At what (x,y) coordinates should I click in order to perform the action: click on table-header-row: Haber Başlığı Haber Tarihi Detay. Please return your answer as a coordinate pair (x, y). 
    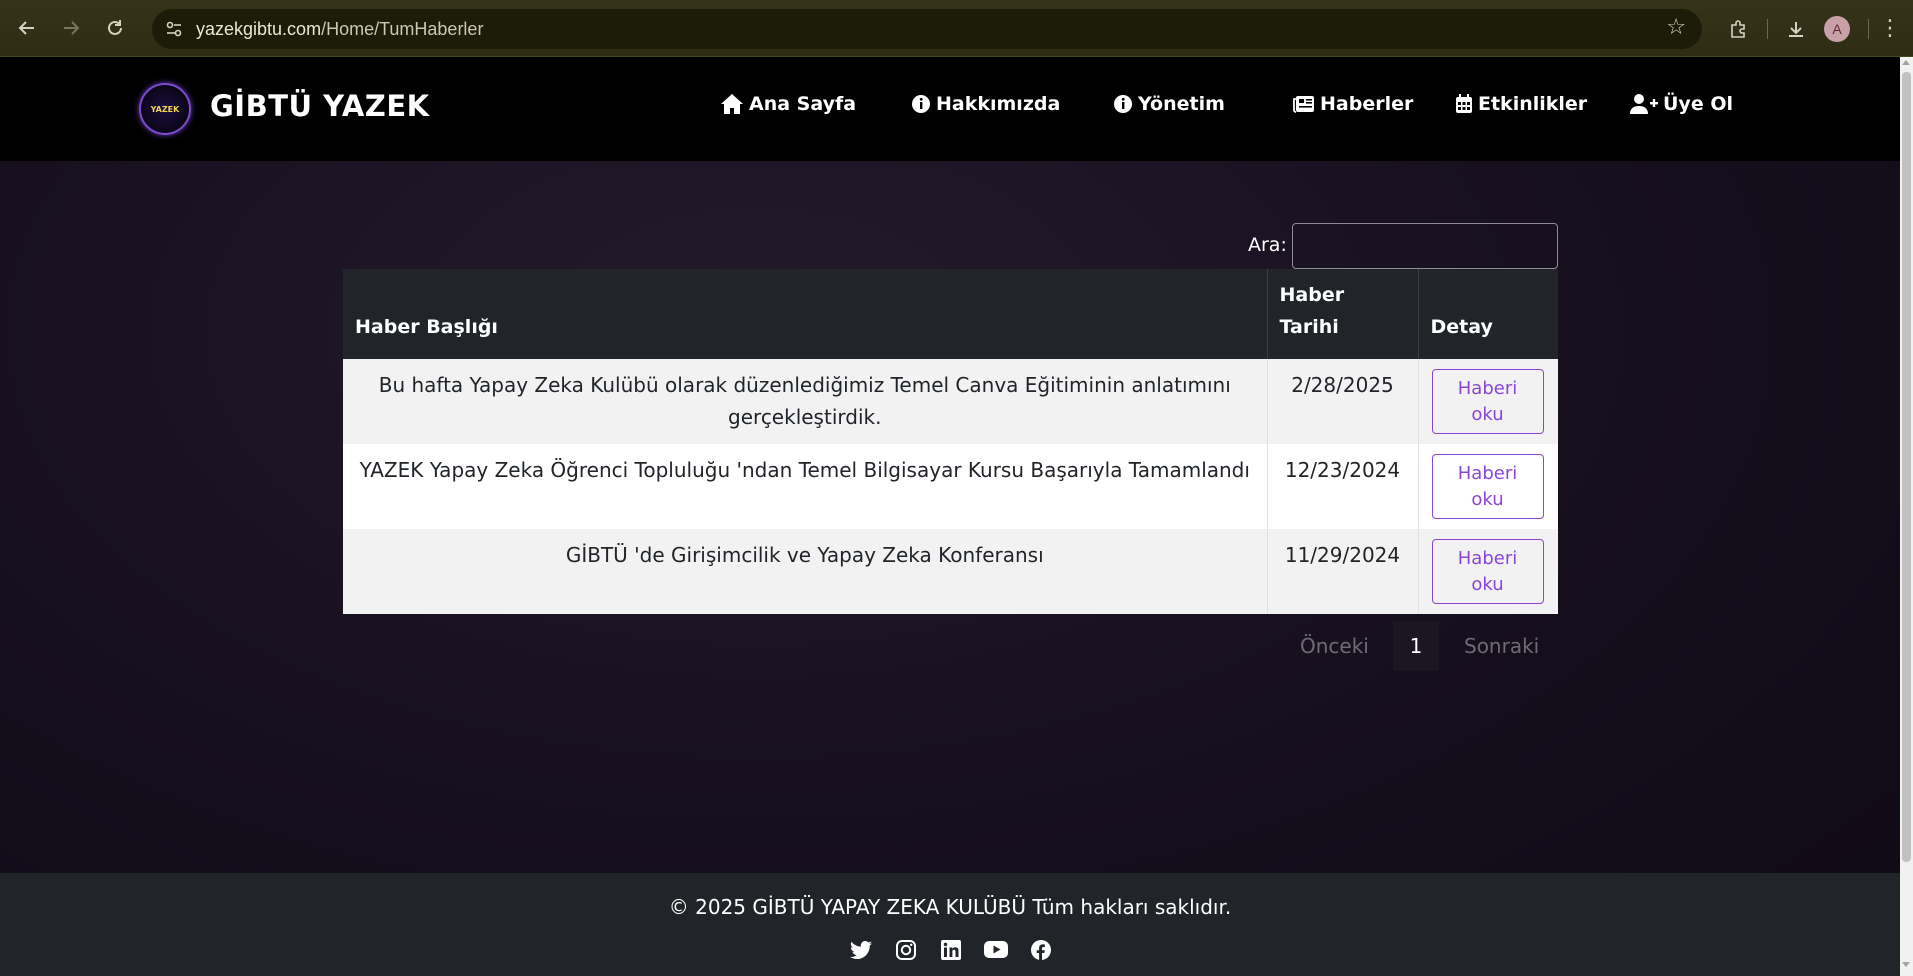
    Looking at the image, I should click on (950, 314).